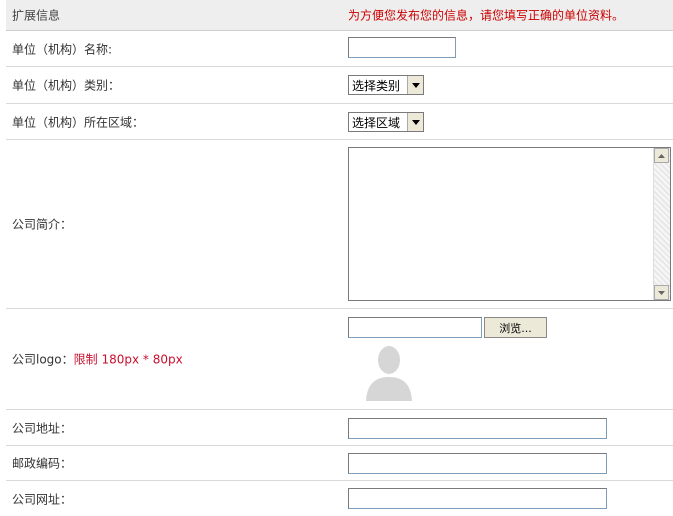 This screenshot has height=516, width=673. Describe the element at coordinates (42, 463) in the screenshot. I see `postcode-label: 邮政编码：` at that location.